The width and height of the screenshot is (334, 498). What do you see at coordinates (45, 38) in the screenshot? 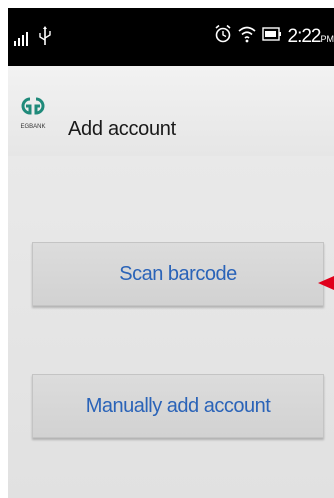
I see `usb-icon` at bounding box center [45, 38].